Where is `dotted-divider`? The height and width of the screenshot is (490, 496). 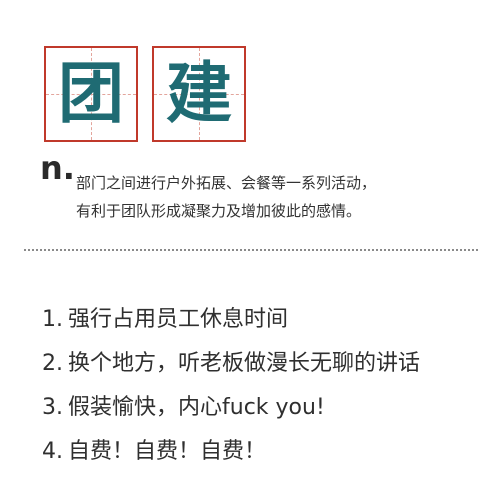 dotted-divider is located at coordinates (251, 250).